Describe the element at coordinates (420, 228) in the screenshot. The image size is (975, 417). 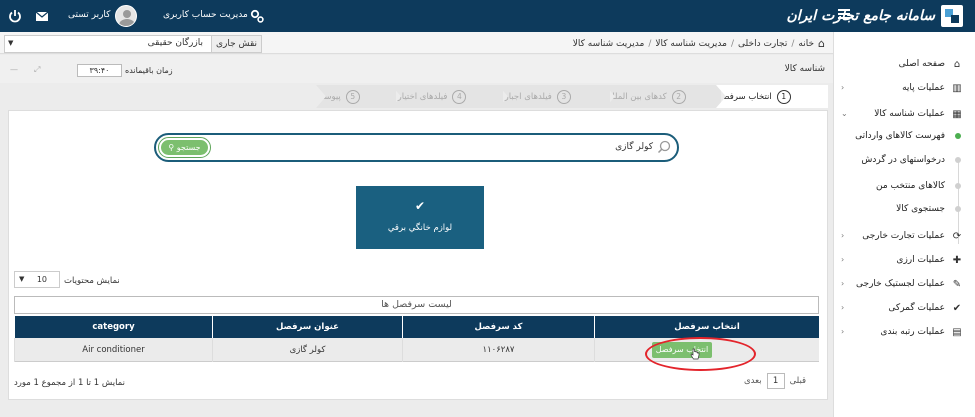
I see `tile-label: لوازم خانگي برقي` at that location.